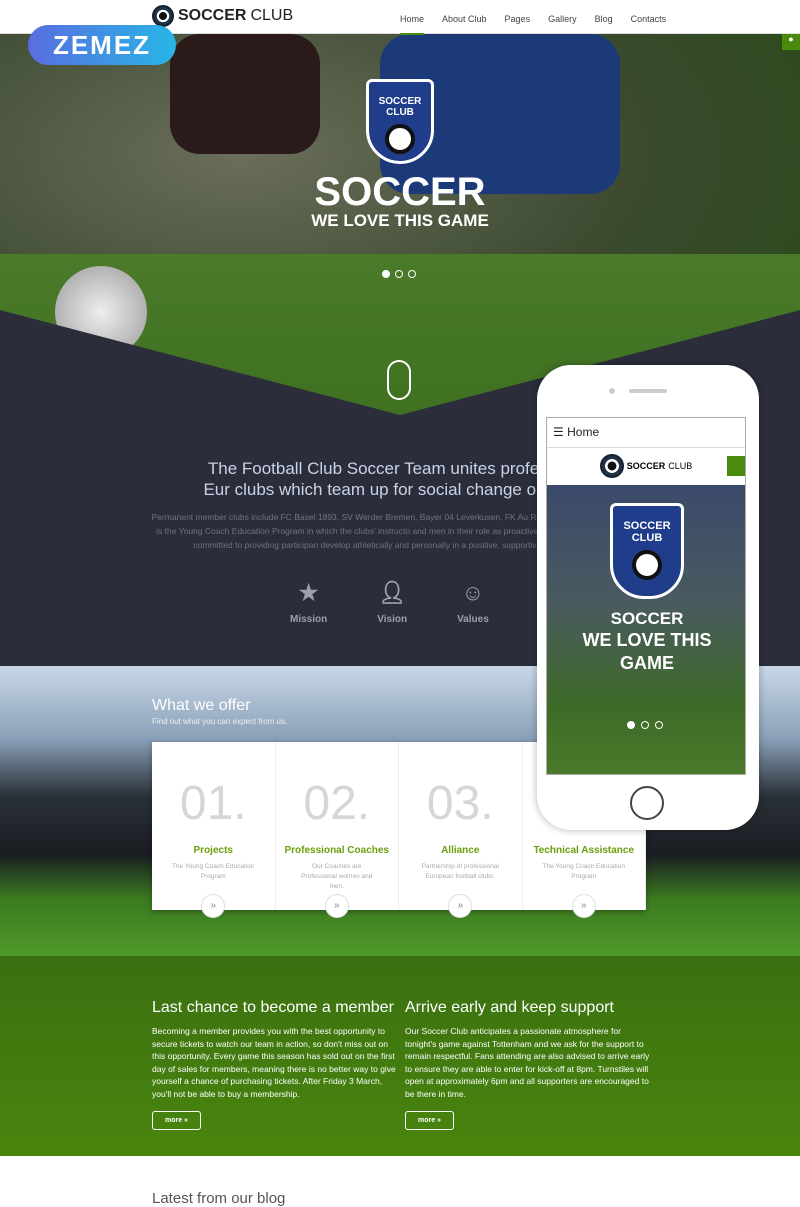  I want to click on phone-badge: SOCCER CLUB, so click(647, 551).